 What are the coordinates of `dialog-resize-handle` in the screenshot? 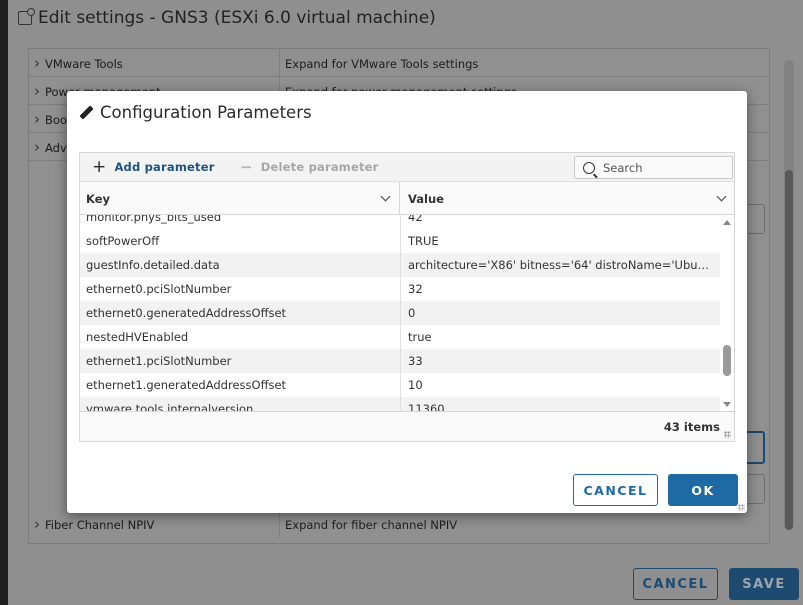 It's located at (741, 507).